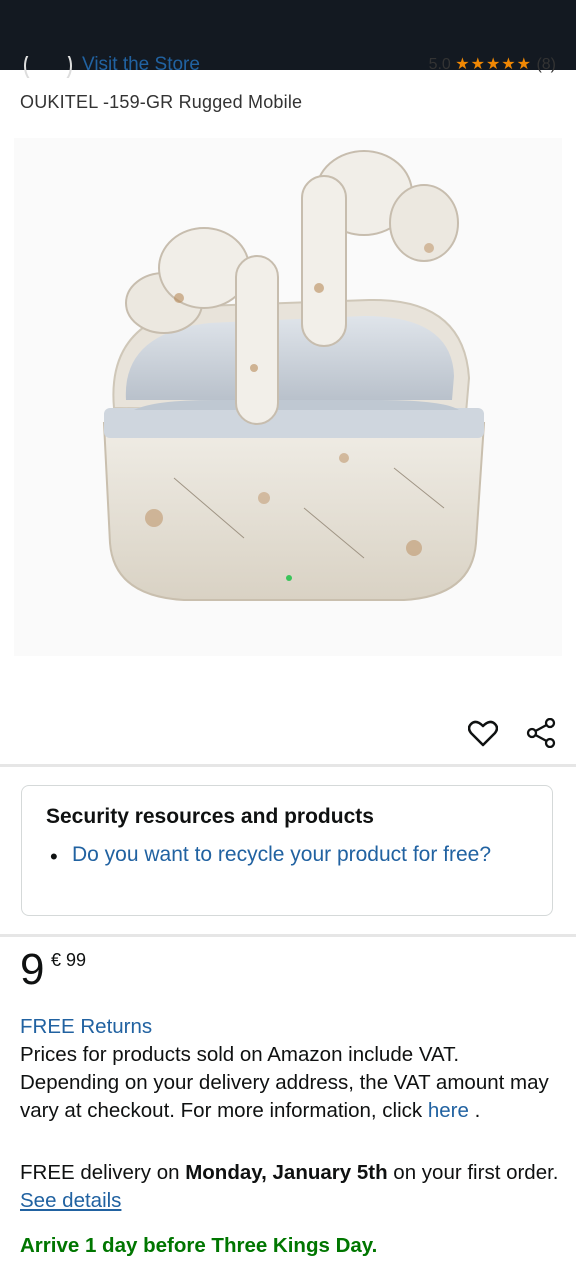  Describe the element at coordinates (439, 64) in the screenshot. I see `rating-value: 5.0` at that location.